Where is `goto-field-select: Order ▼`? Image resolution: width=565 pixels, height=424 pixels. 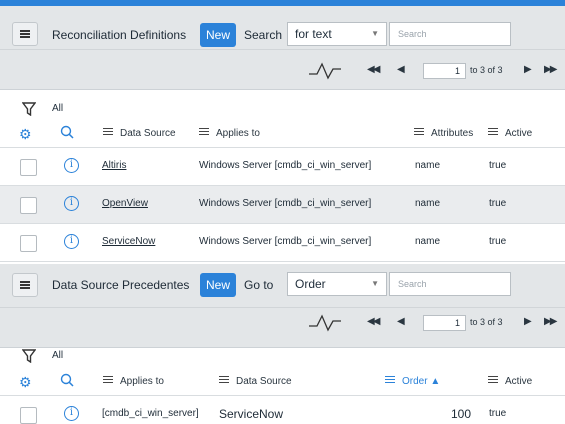
goto-field-select: Order ▼ is located at coordinates (337, 284).